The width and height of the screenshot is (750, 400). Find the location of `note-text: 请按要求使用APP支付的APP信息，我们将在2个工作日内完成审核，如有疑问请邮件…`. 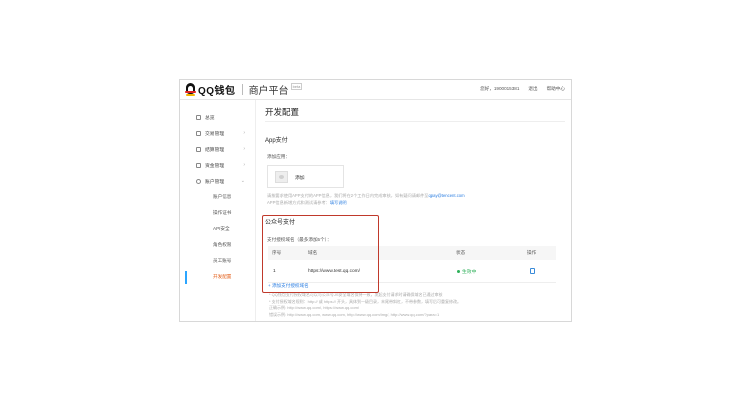

note-text: 请按要求使用APP支付的APP信息，我们将在2个工作日内完成审核，如有疑问请邮件… is located at coordinates (348, 195).